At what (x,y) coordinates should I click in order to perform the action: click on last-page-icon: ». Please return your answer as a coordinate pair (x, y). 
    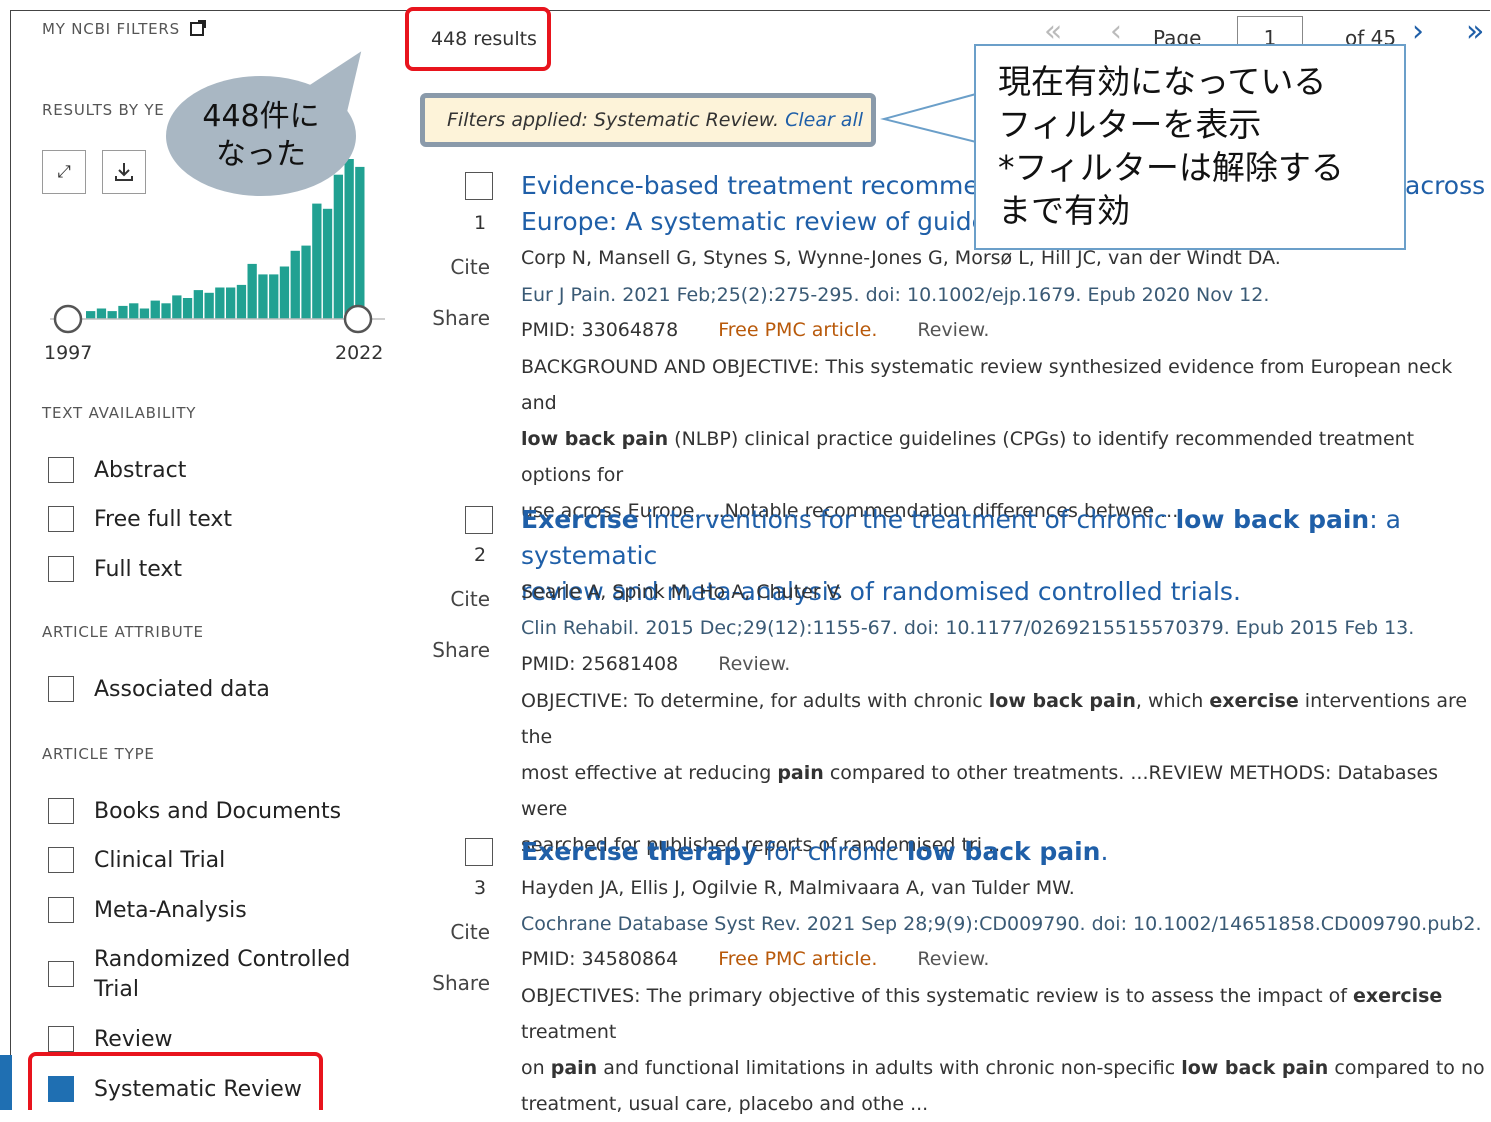
    Looking at the image, I should click on (1475, 31).